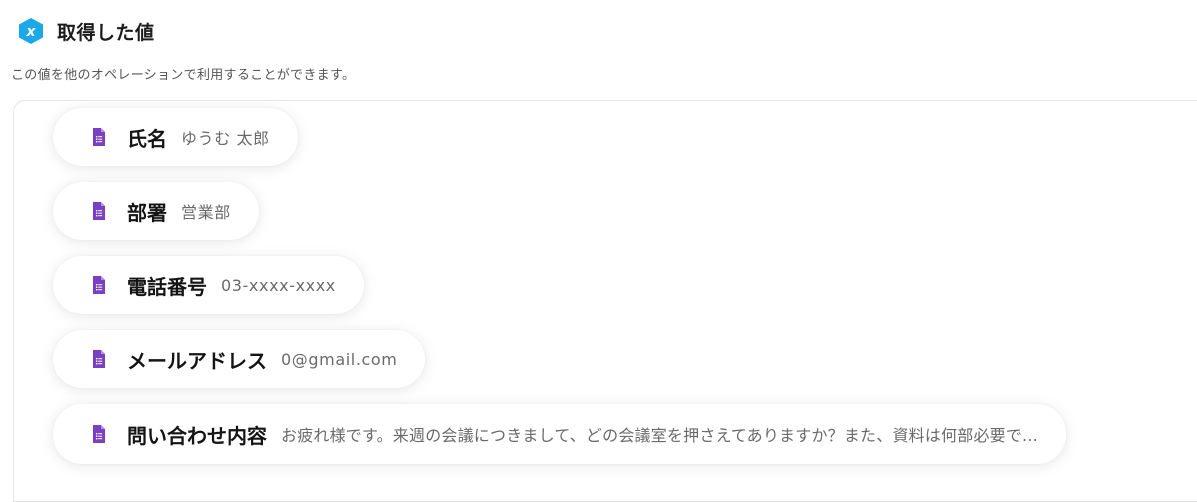 This screenshot has width=1197, height=502. I want to click on section-title: 取得した値, so click(106, 32).